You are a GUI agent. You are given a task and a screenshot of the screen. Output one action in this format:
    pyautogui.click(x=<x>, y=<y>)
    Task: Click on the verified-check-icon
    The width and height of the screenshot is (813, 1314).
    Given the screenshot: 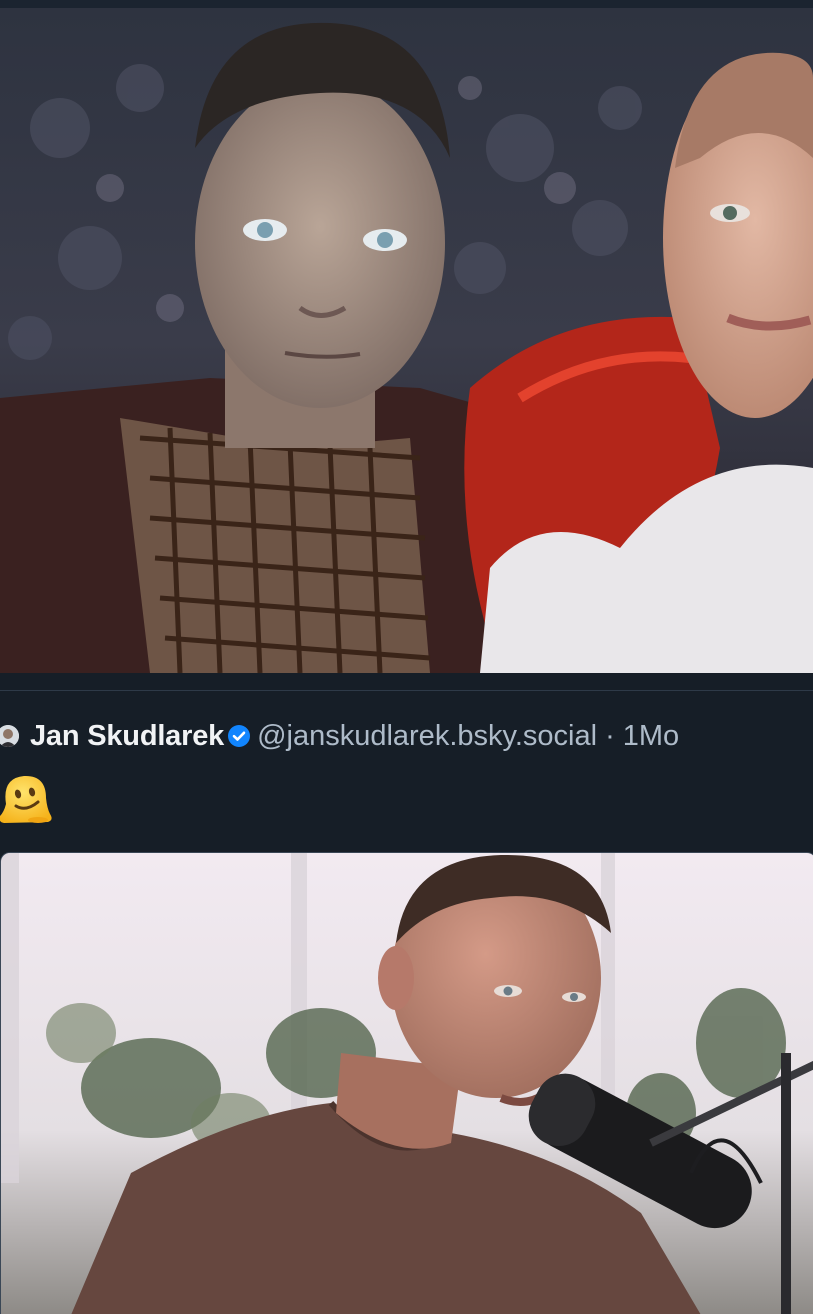 What is the action you would take?
    pyautogui.click(x=239, y=736)
    